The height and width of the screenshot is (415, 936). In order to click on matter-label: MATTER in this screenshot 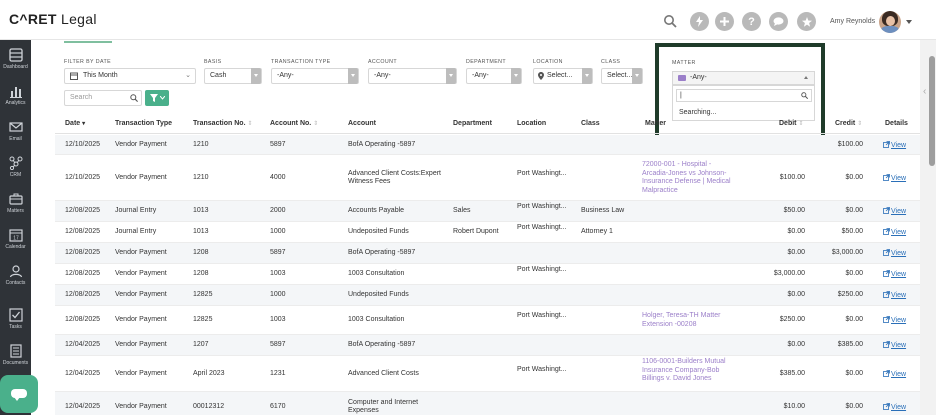, I will do `click(684, 63)`.